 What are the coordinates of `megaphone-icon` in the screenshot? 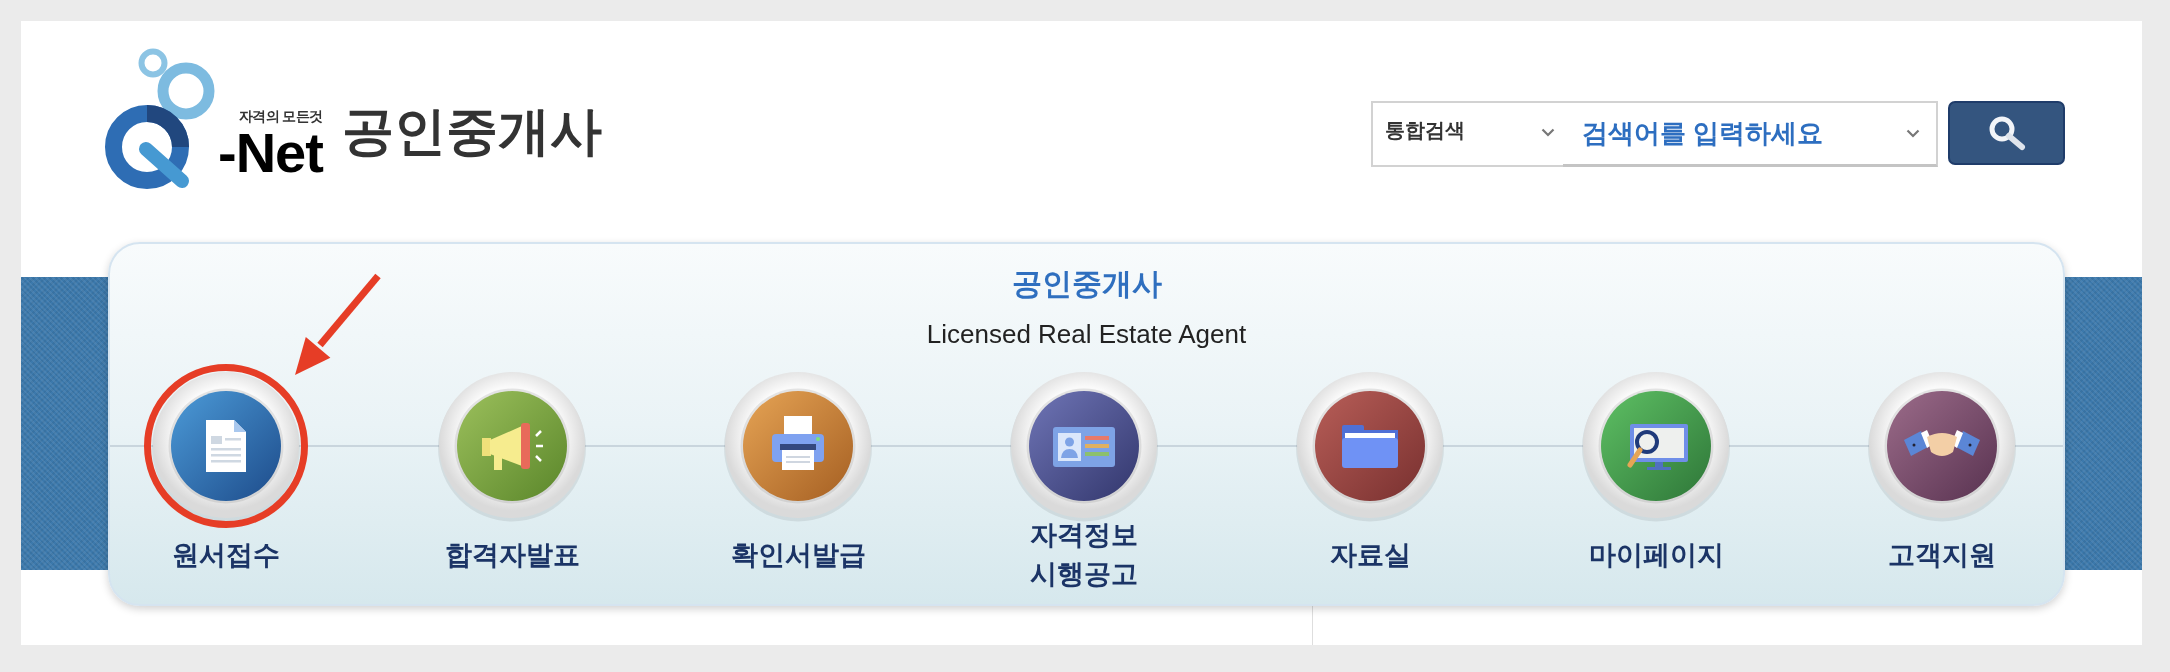 It's located at (512, 446).